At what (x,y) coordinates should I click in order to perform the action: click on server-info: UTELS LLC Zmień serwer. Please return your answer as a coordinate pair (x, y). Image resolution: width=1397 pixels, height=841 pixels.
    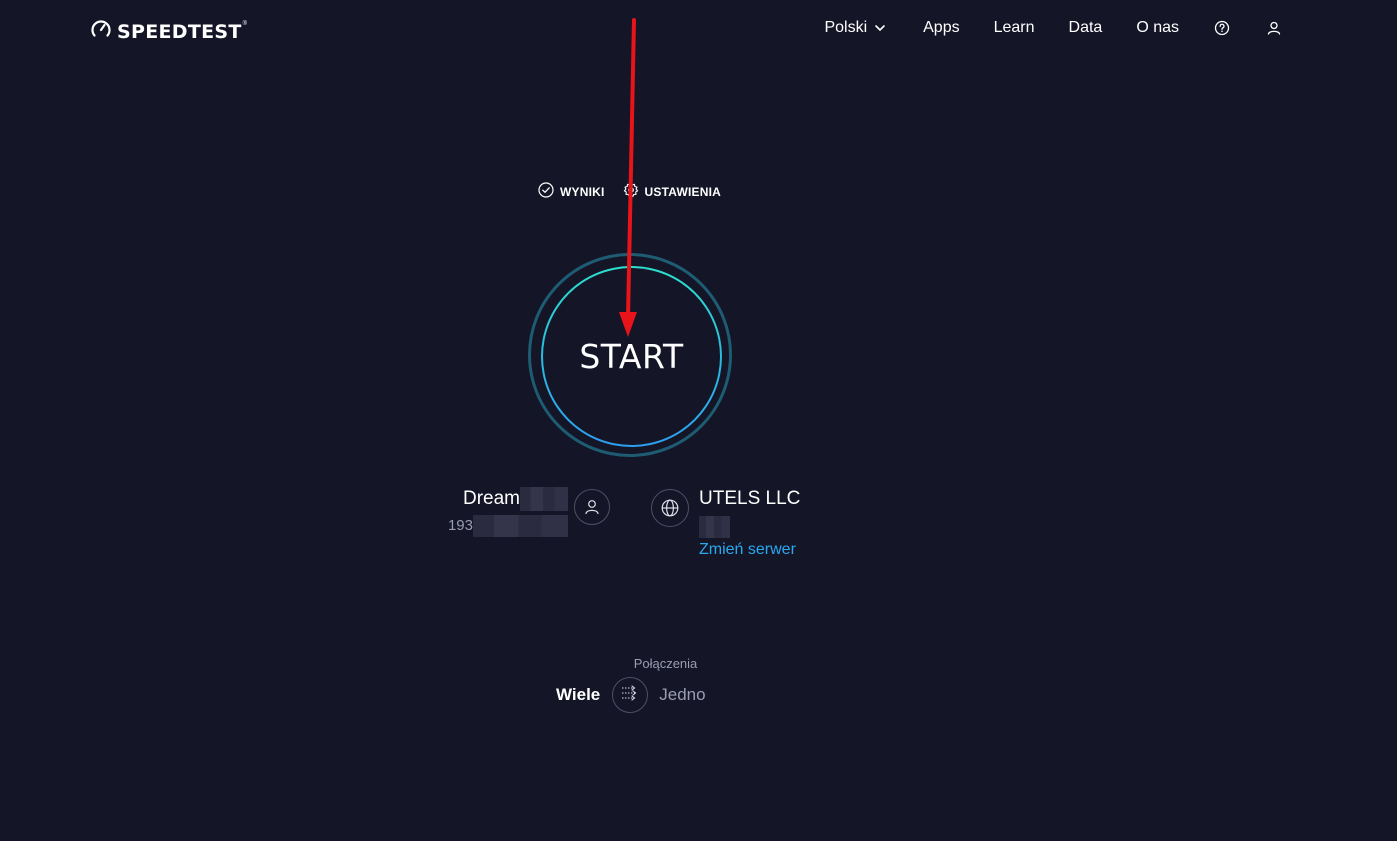
    Looking at the image, I should click on (749, 523).